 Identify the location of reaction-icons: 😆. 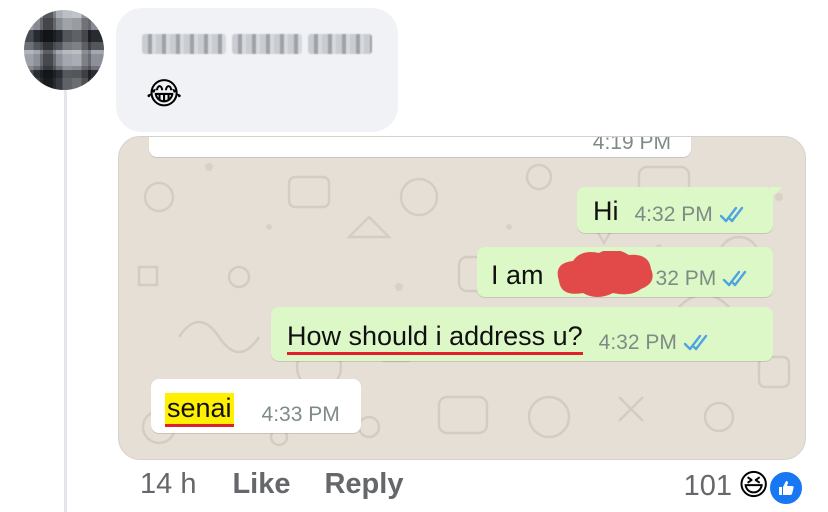
(772, 487).